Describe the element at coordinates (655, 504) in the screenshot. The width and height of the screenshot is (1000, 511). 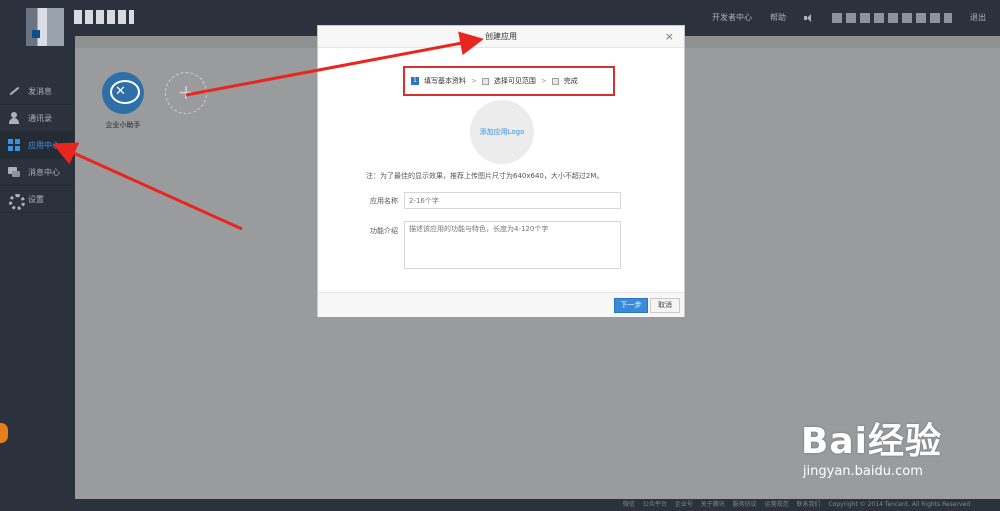
I see `footer-link: 公众平台` at that location.